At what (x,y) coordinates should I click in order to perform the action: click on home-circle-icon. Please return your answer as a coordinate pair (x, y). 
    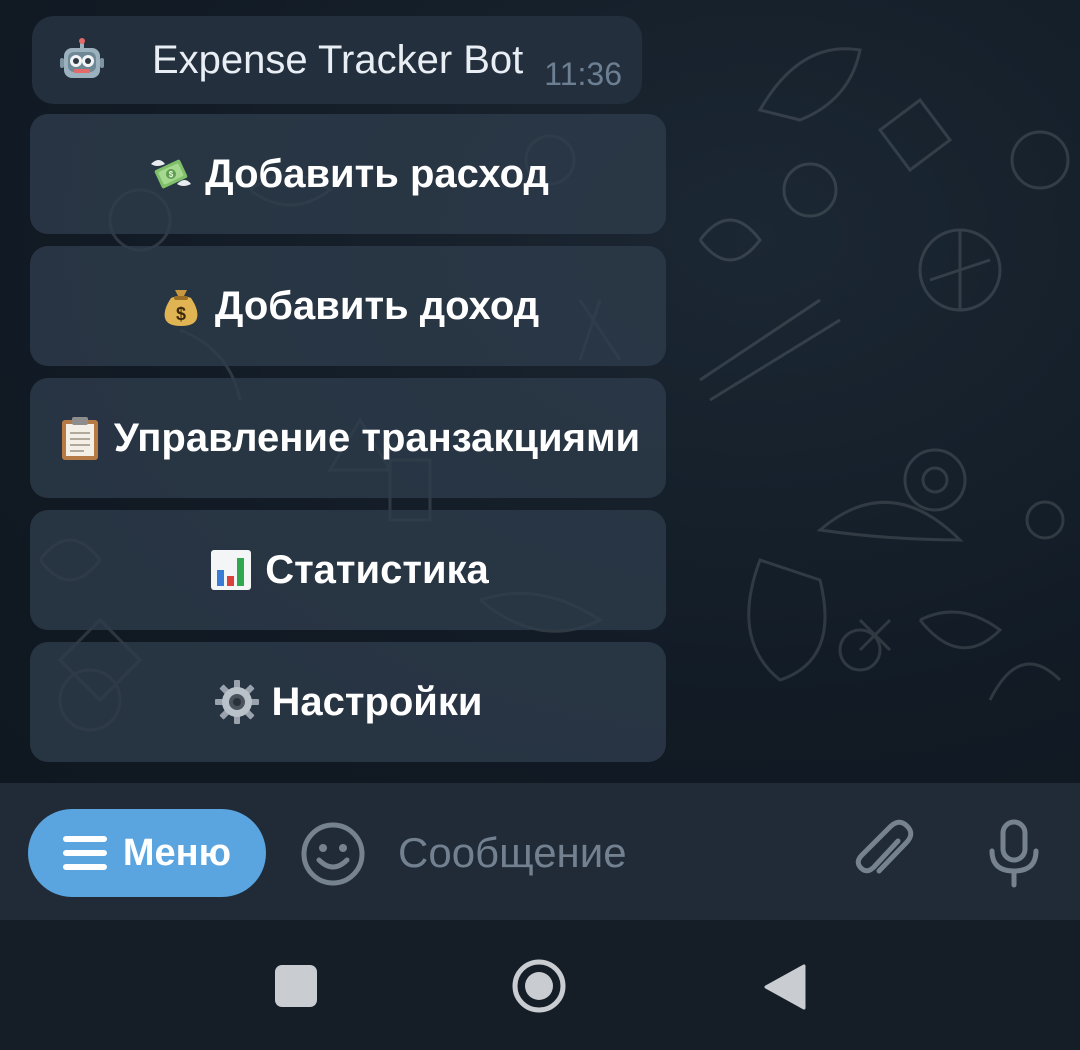
    Looking at the image, I should click on (539, 986).